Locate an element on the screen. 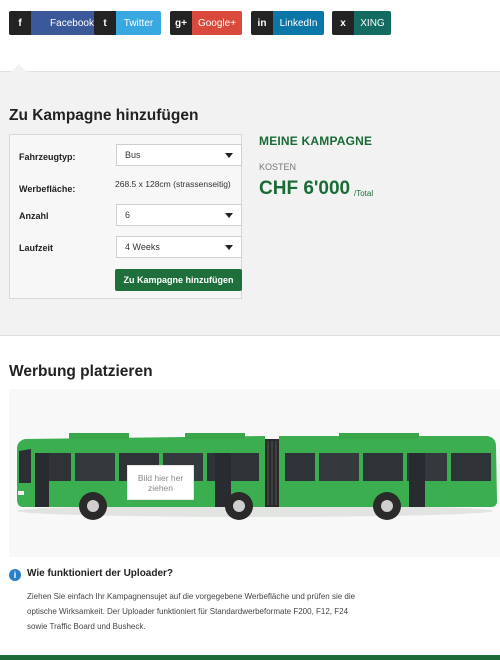 This screenshot has height=660, width=500. linkedin-share-button: in LinkedIn is located at coordinates (287, 23).